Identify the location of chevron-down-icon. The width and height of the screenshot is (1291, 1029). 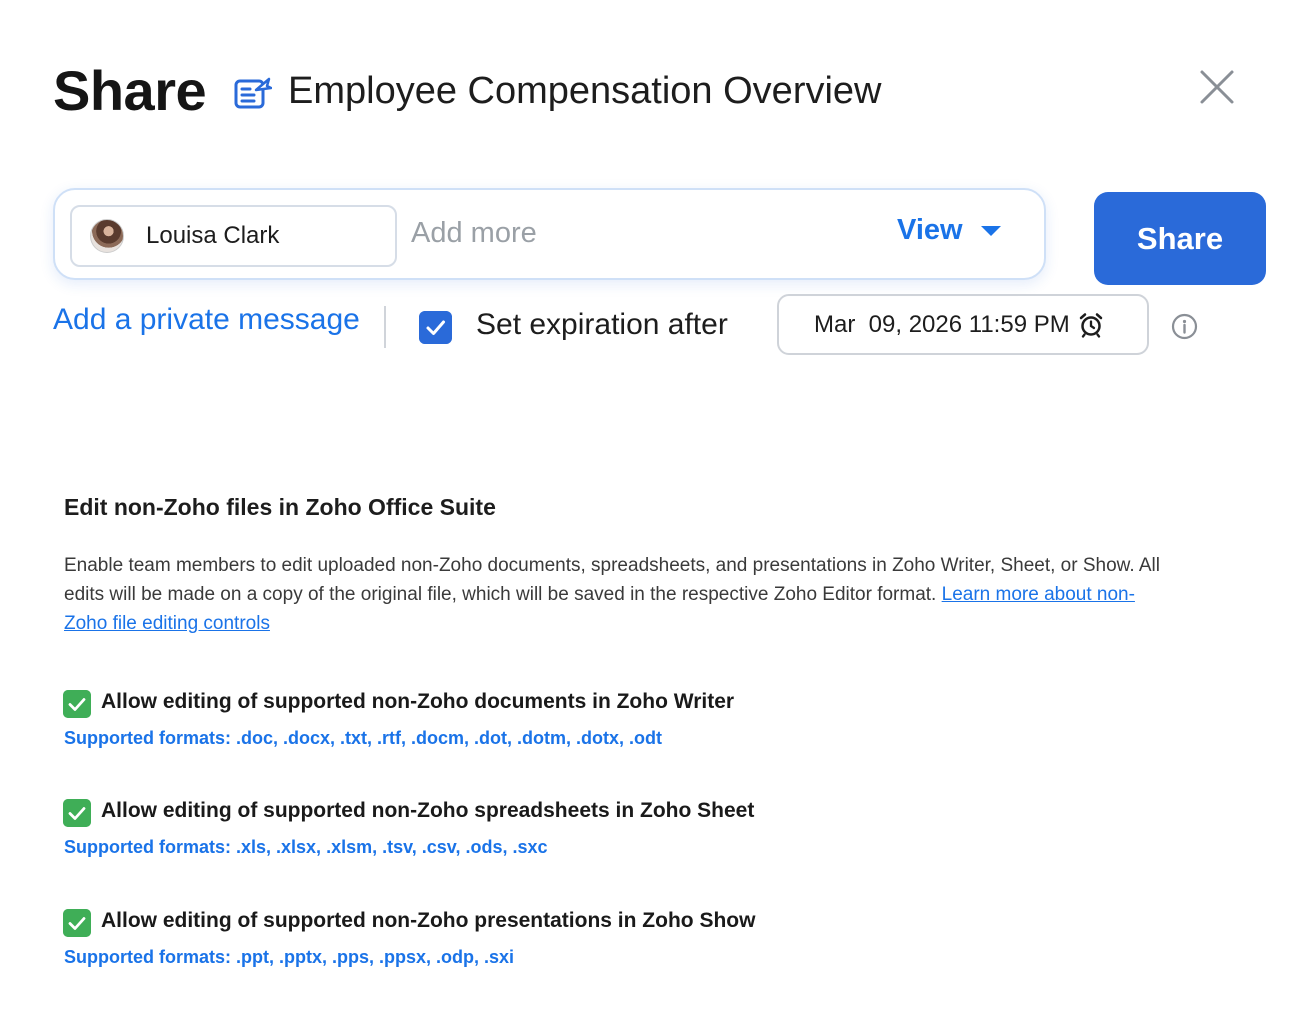
(990, 230).